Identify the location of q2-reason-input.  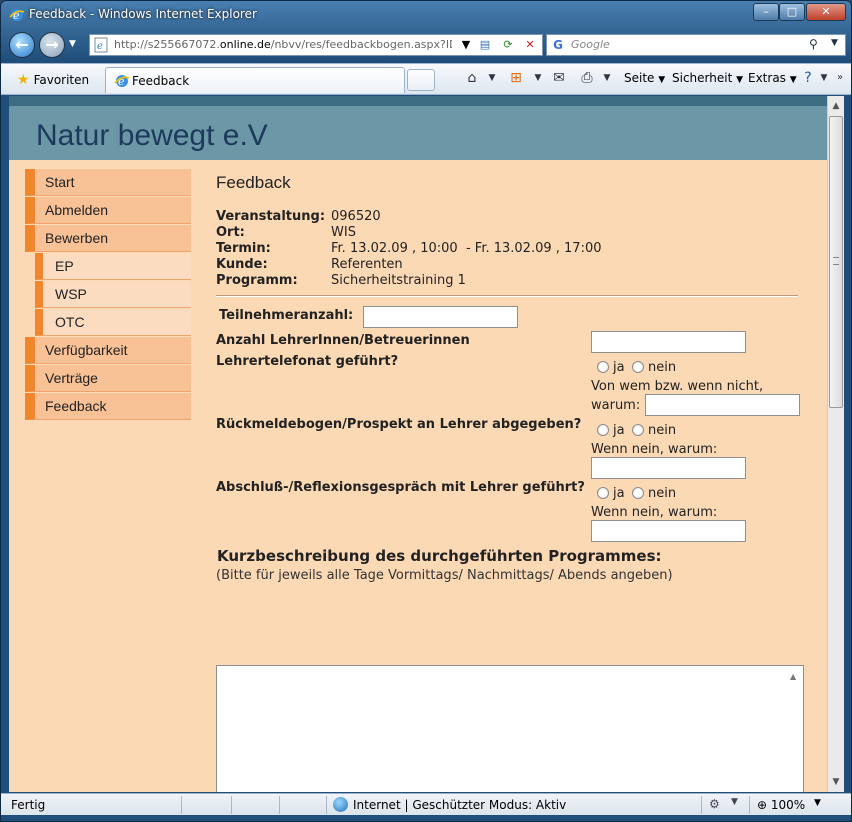
(668, 468).